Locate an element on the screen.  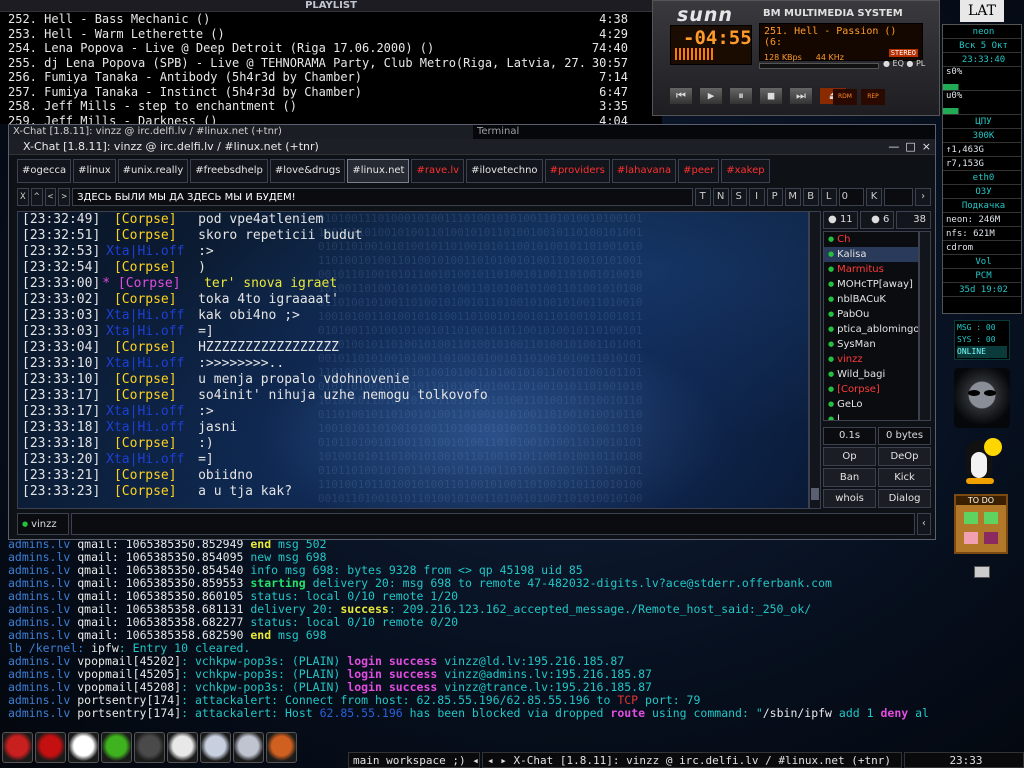
channel-mode-button: I is located at coordinates (756, 197).